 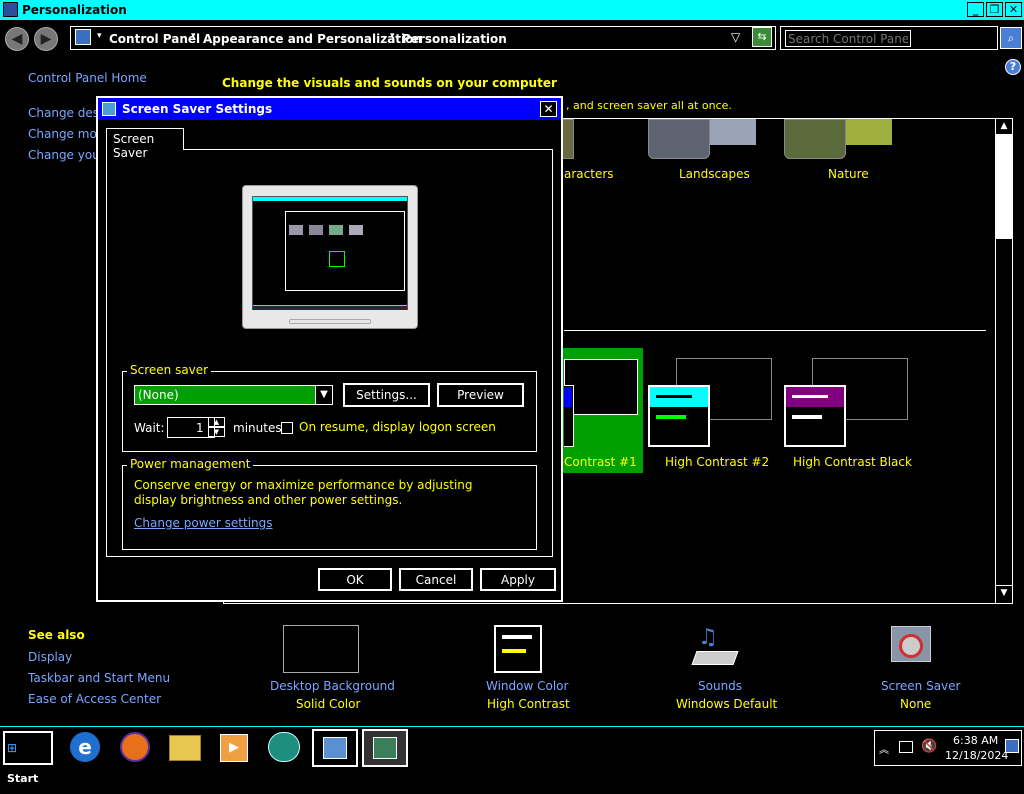 I want to click on control-panel-taskbar-button, so click(x=335, y=748).